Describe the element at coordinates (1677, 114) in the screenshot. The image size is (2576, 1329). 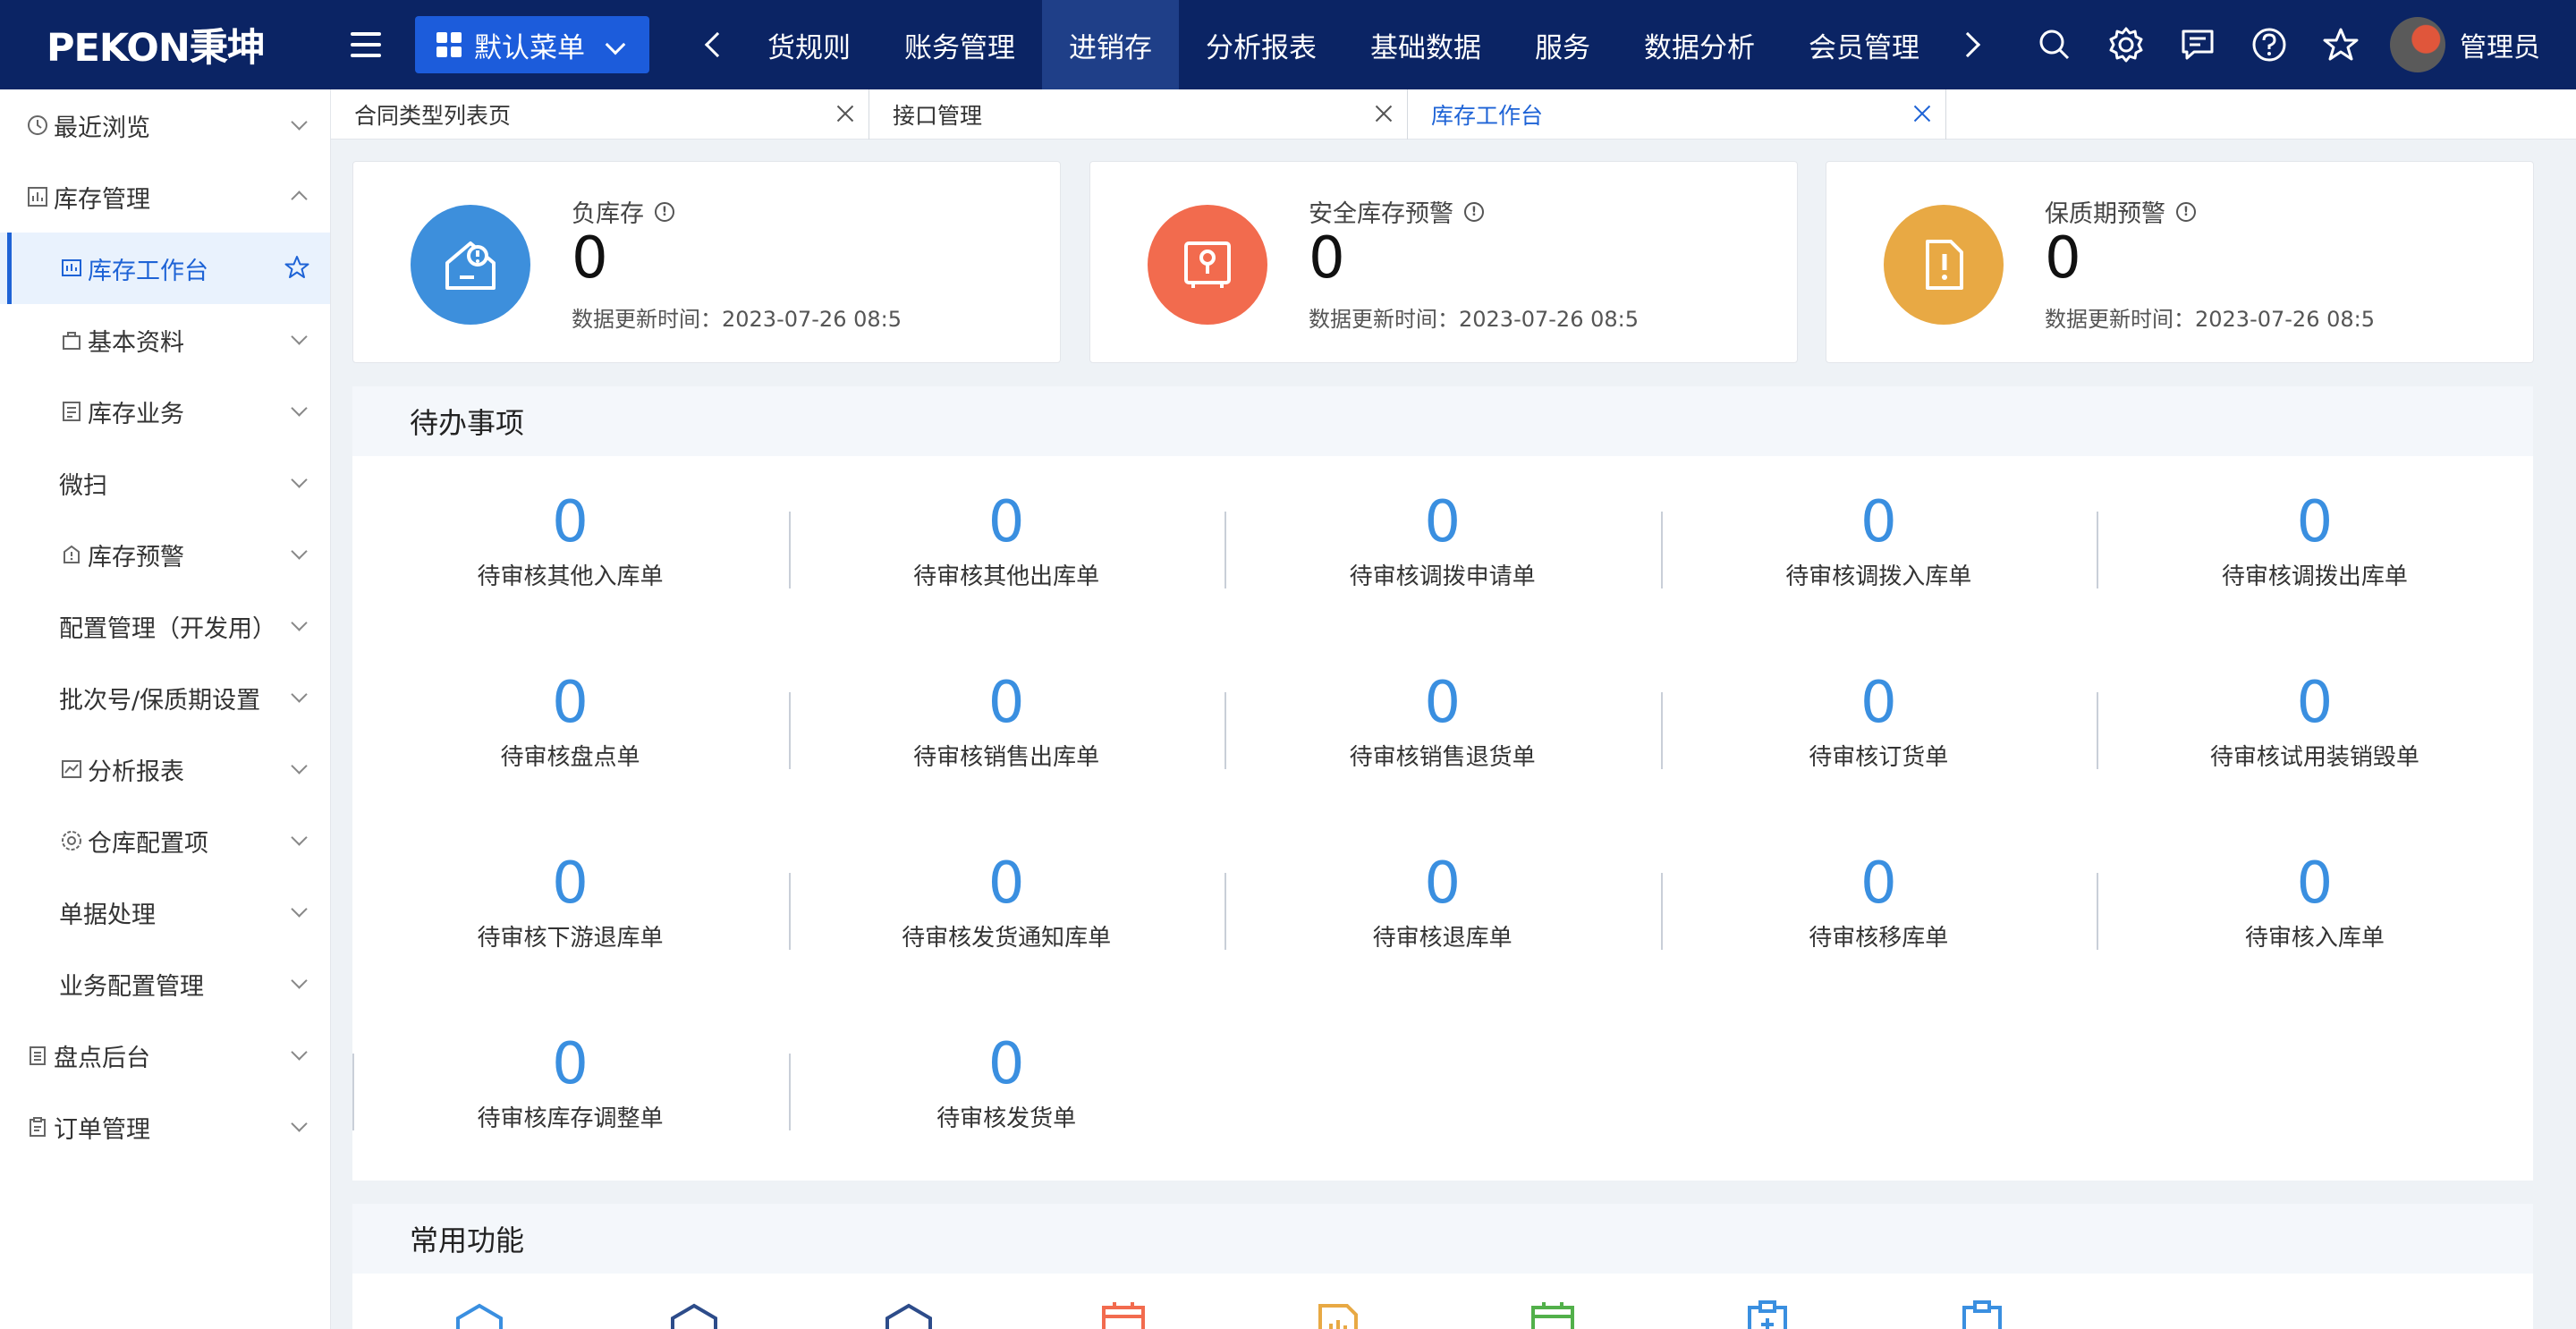
I see `tab-inventory-workbench: 库存工作台` at that location.